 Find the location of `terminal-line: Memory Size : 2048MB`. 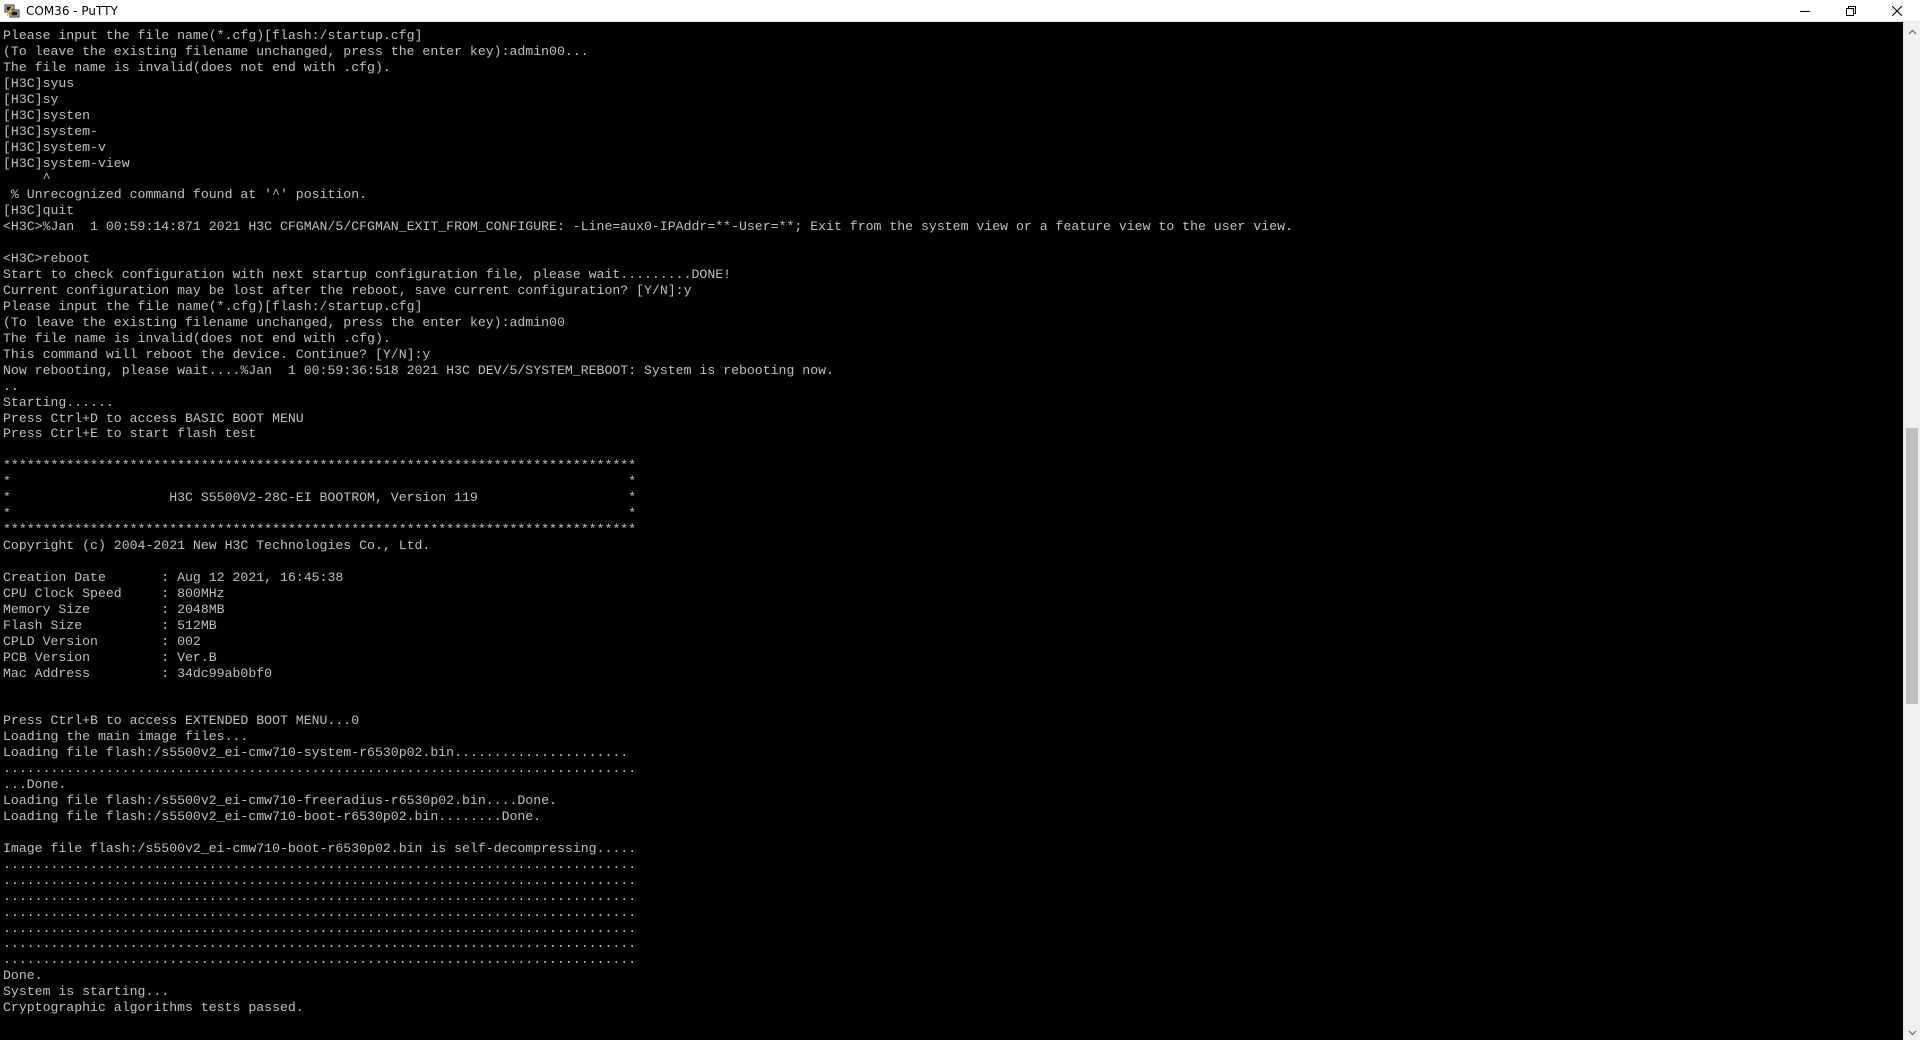

terminal-line: Memory Size : 2048MB is located at coordinates (114, 609).